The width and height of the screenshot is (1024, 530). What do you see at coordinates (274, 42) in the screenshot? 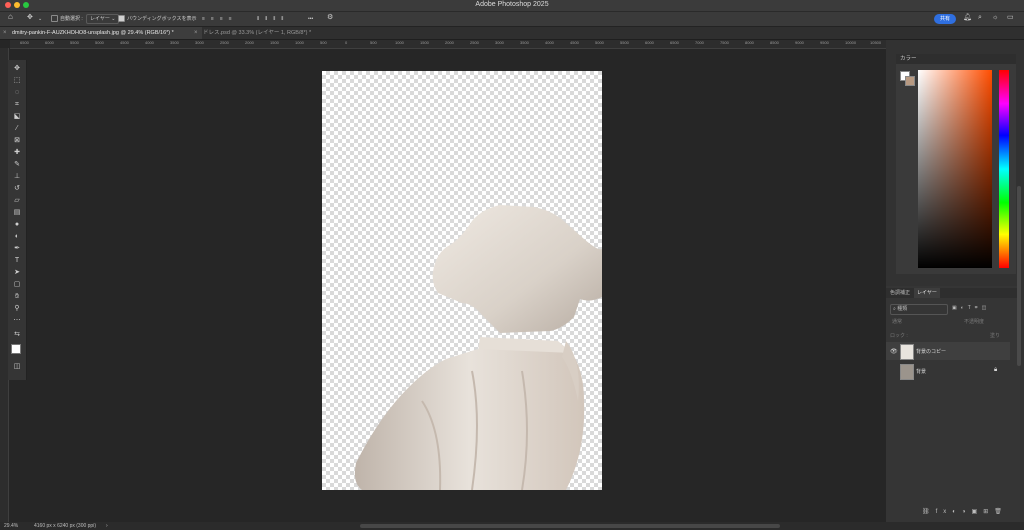
I see `ruler-tick-label: 1500` at bounding box center [274, 42].